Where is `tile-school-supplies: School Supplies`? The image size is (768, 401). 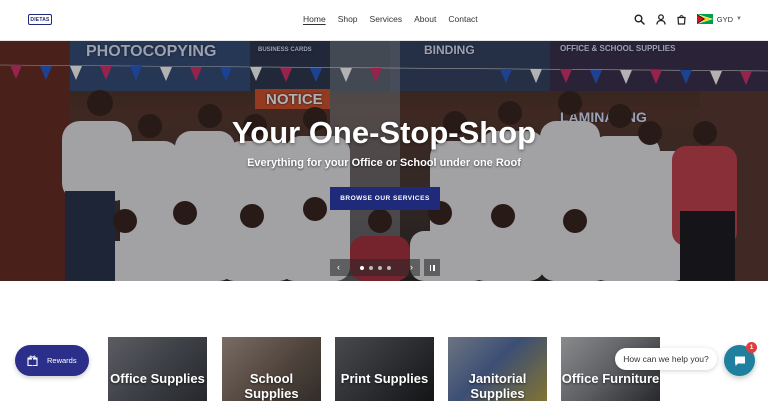
tile-school-supplies: School Supplies is located at coordinates (271, 369).